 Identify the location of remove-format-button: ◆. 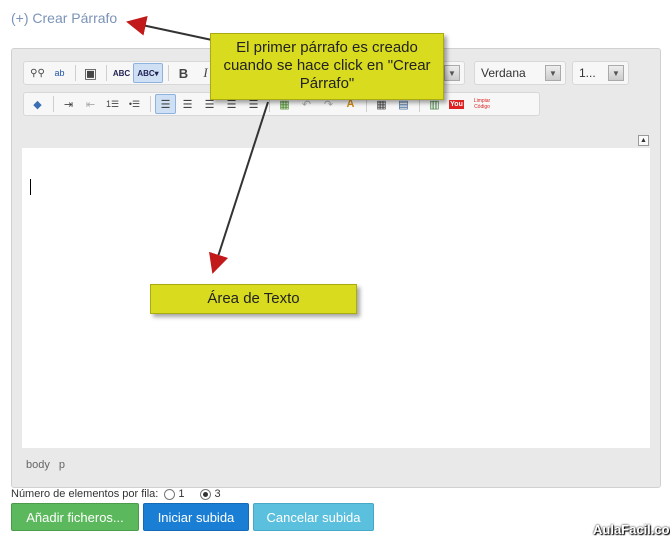
(37, 104).